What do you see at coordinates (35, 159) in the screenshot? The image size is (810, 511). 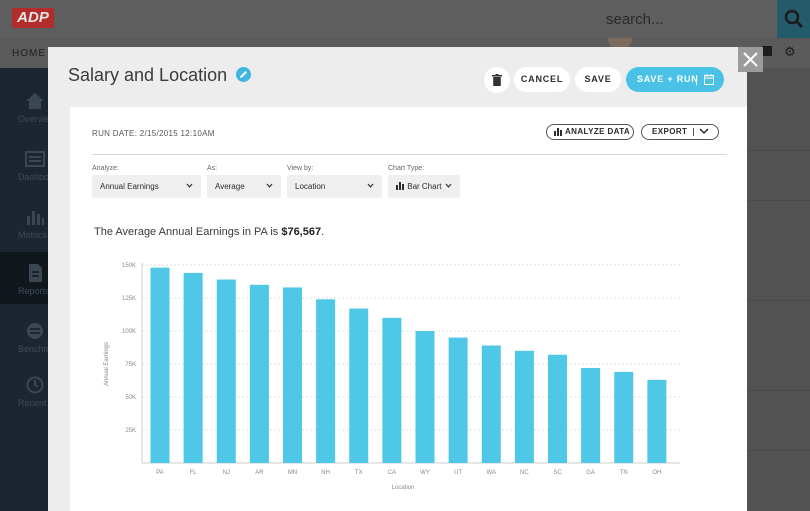 I see `dashboard-icon` at bounding box center [35, 159].